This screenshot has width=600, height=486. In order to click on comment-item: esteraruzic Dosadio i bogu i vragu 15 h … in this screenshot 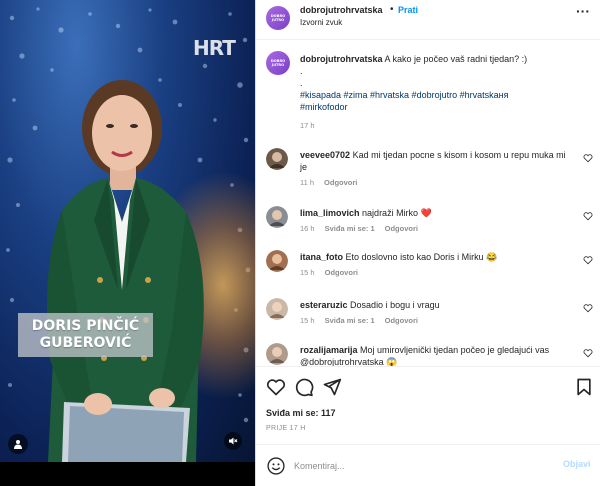, I will do `click(428, 314)`.